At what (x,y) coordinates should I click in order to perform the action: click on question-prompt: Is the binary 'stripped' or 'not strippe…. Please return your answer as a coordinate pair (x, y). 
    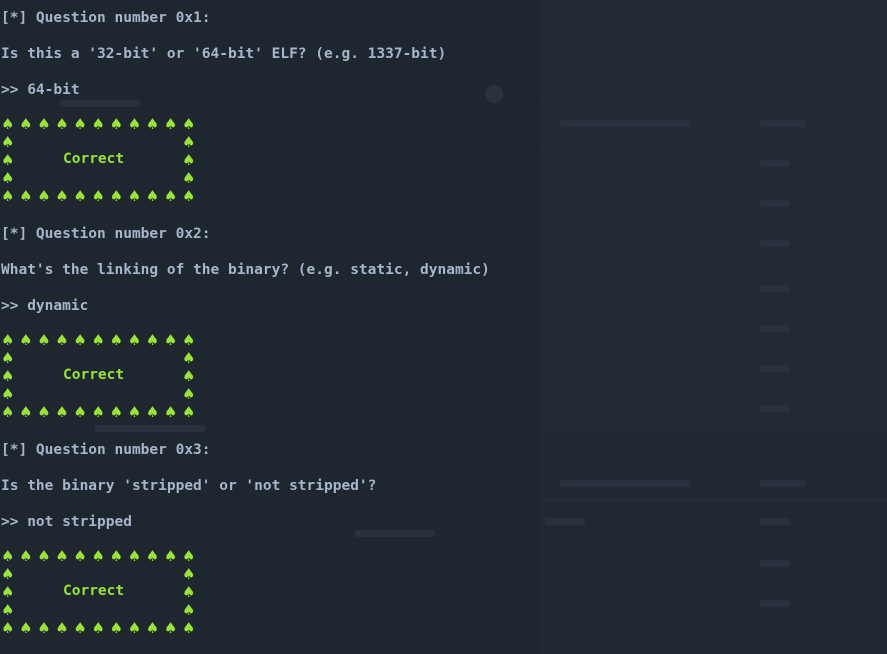
    Looking at the image, I should click on (189, 486).